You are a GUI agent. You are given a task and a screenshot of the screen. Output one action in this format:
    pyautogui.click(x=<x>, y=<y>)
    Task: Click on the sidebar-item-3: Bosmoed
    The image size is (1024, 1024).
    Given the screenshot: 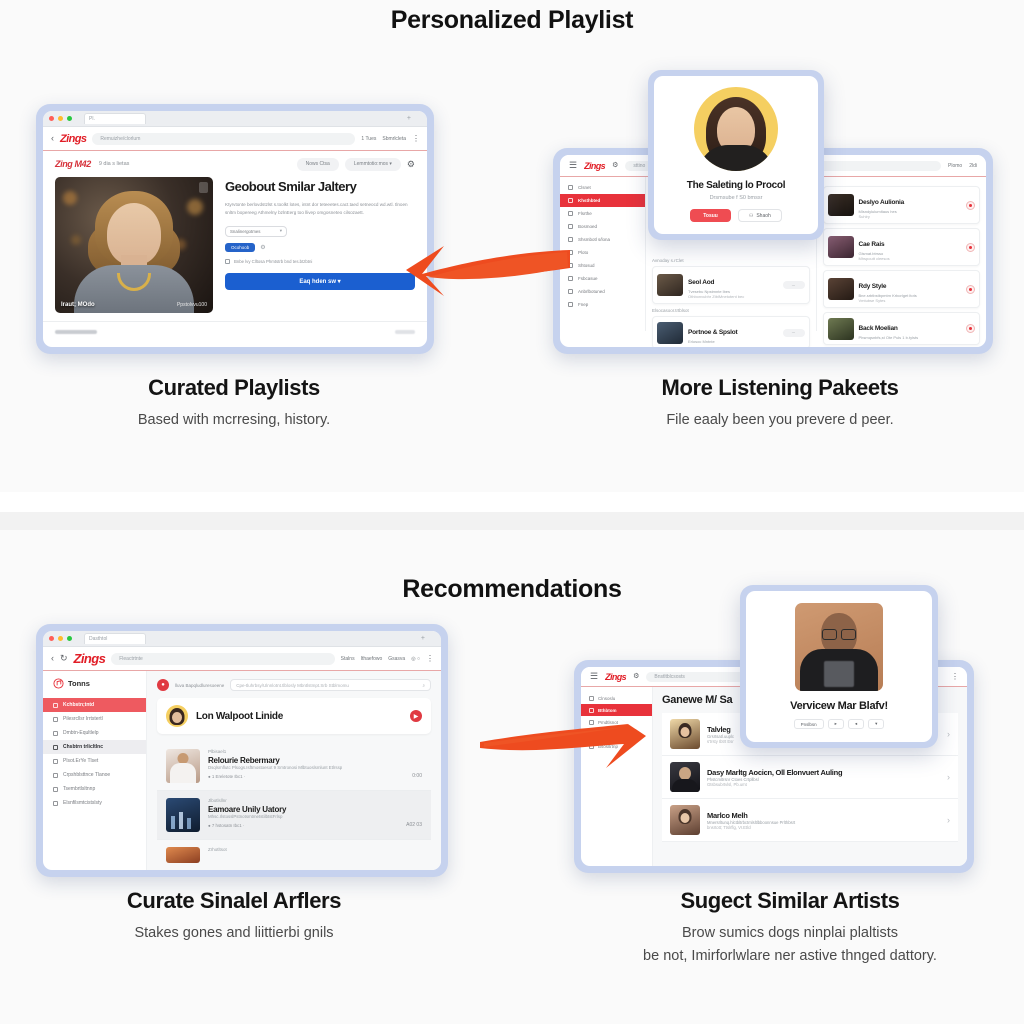 What is the action you would take?
    pyautogui.click(x=602, y=226)
    